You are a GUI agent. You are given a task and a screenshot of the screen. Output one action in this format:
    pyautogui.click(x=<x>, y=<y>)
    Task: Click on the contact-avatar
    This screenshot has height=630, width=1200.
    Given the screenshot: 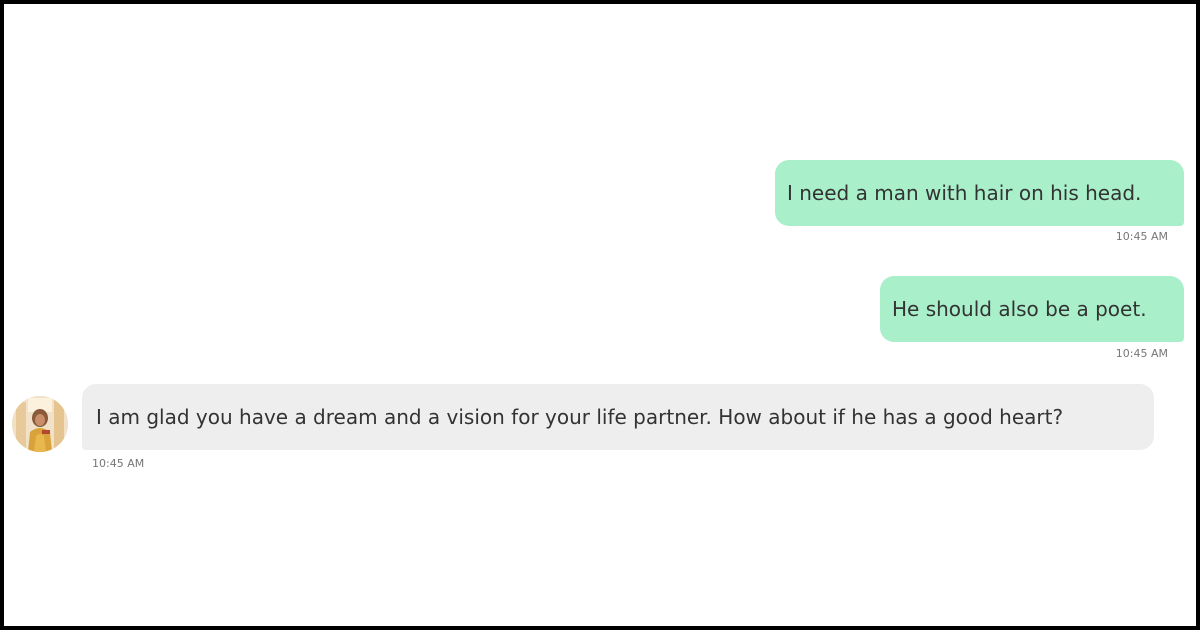 What is the action you would take?
    pyautogui.click(x=40, y=424)
    